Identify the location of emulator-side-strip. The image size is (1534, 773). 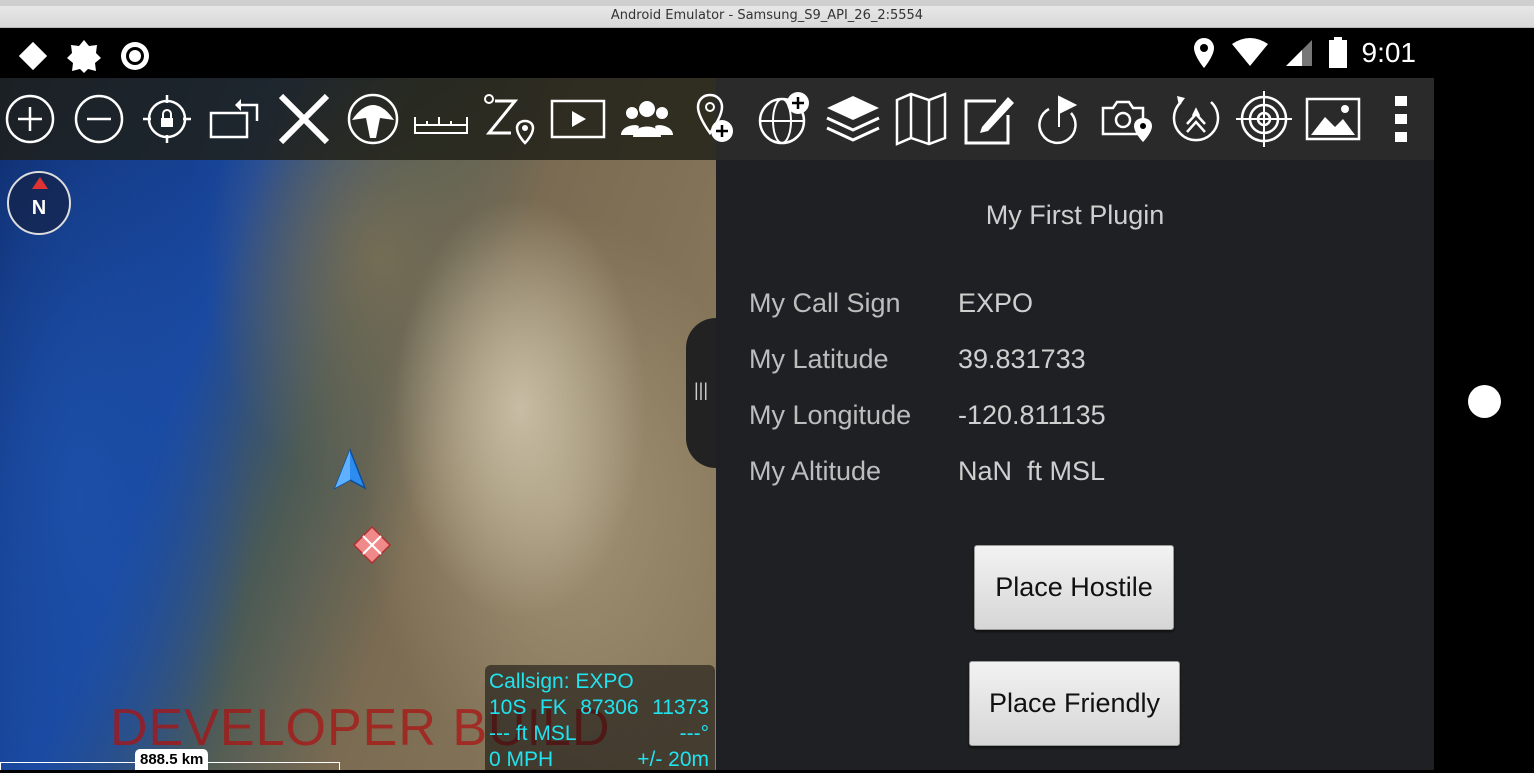
(1484, 399).